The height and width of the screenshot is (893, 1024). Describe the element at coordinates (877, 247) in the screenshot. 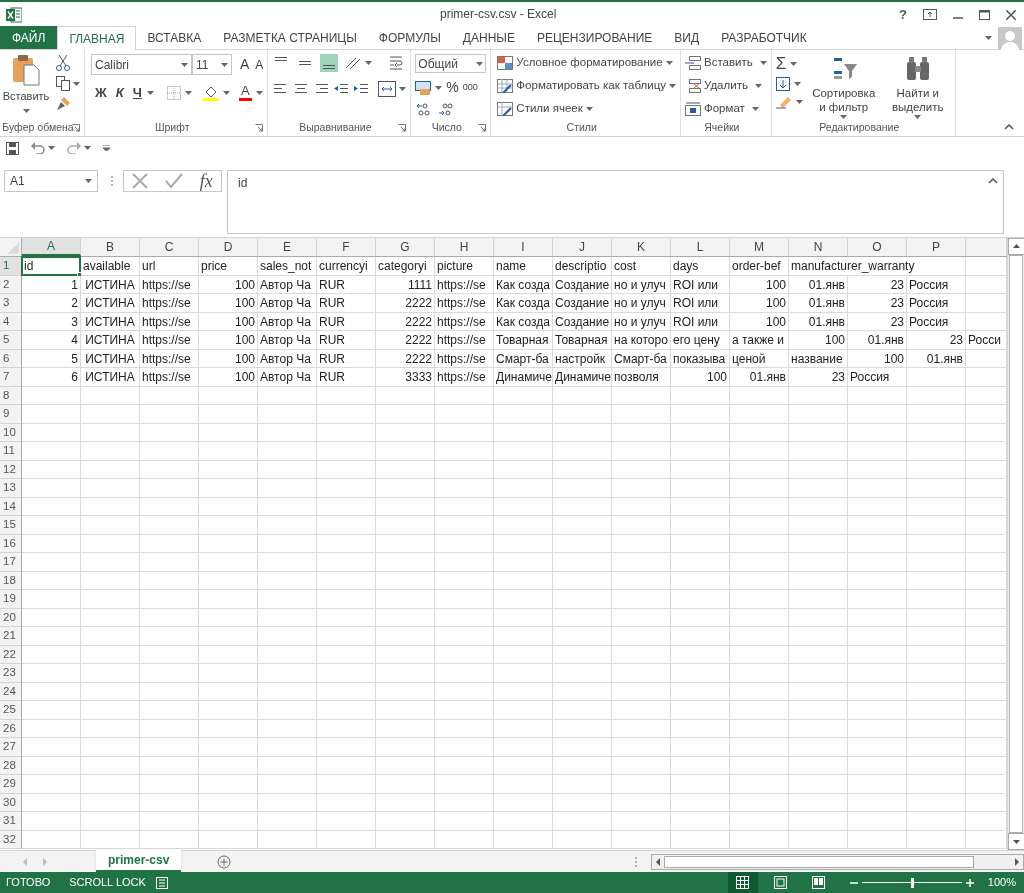

I see `column-header: O` at that location.